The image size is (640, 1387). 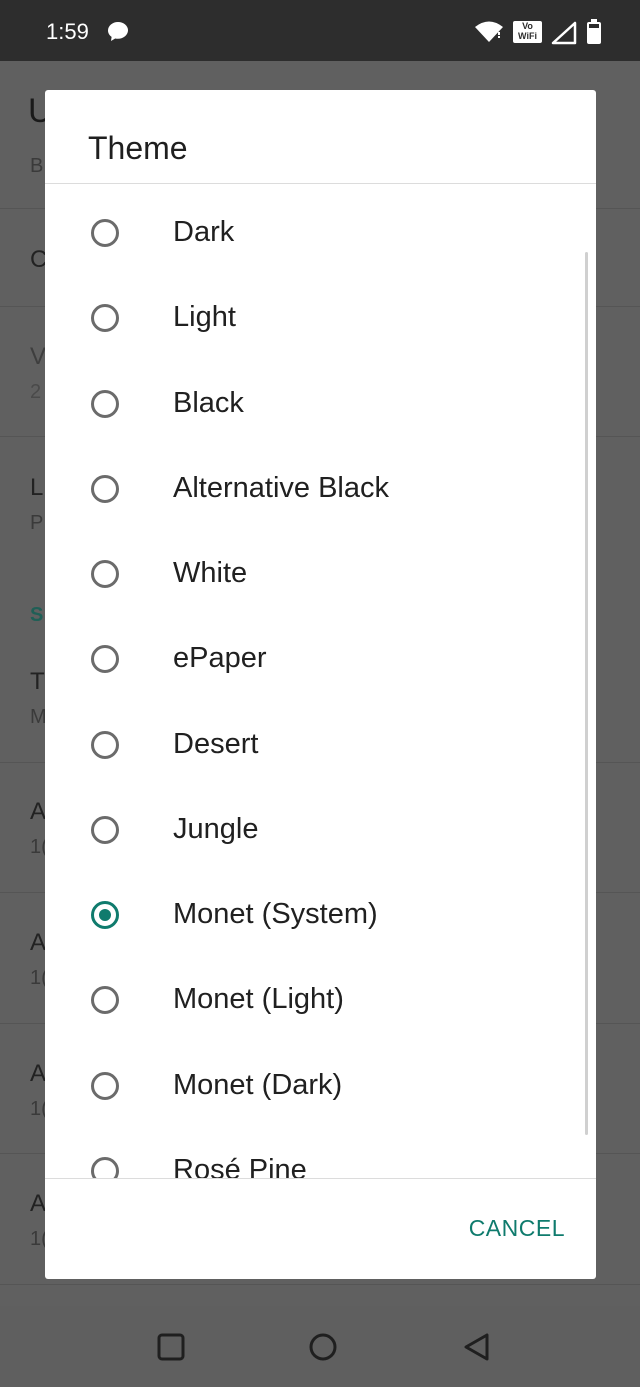 I want to click on back-triangle-icon, so click(x=477, y=1349).